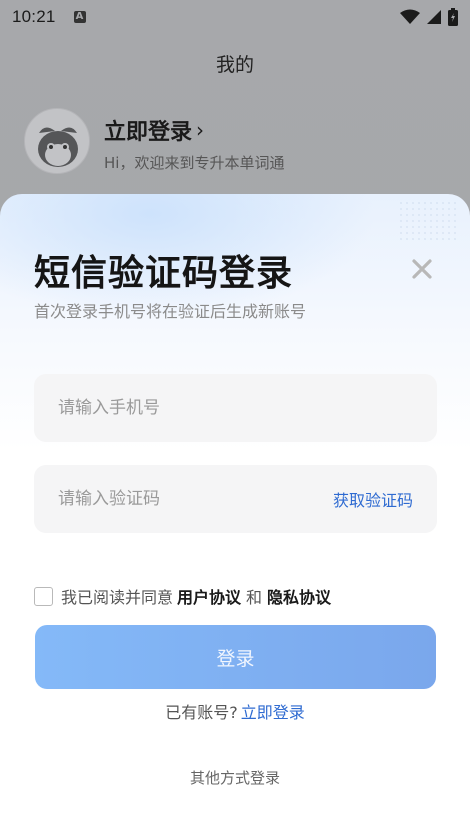 The width and height of the screenshot is (470, 837). I want to click on notification-badge: A, so click(79, 17).